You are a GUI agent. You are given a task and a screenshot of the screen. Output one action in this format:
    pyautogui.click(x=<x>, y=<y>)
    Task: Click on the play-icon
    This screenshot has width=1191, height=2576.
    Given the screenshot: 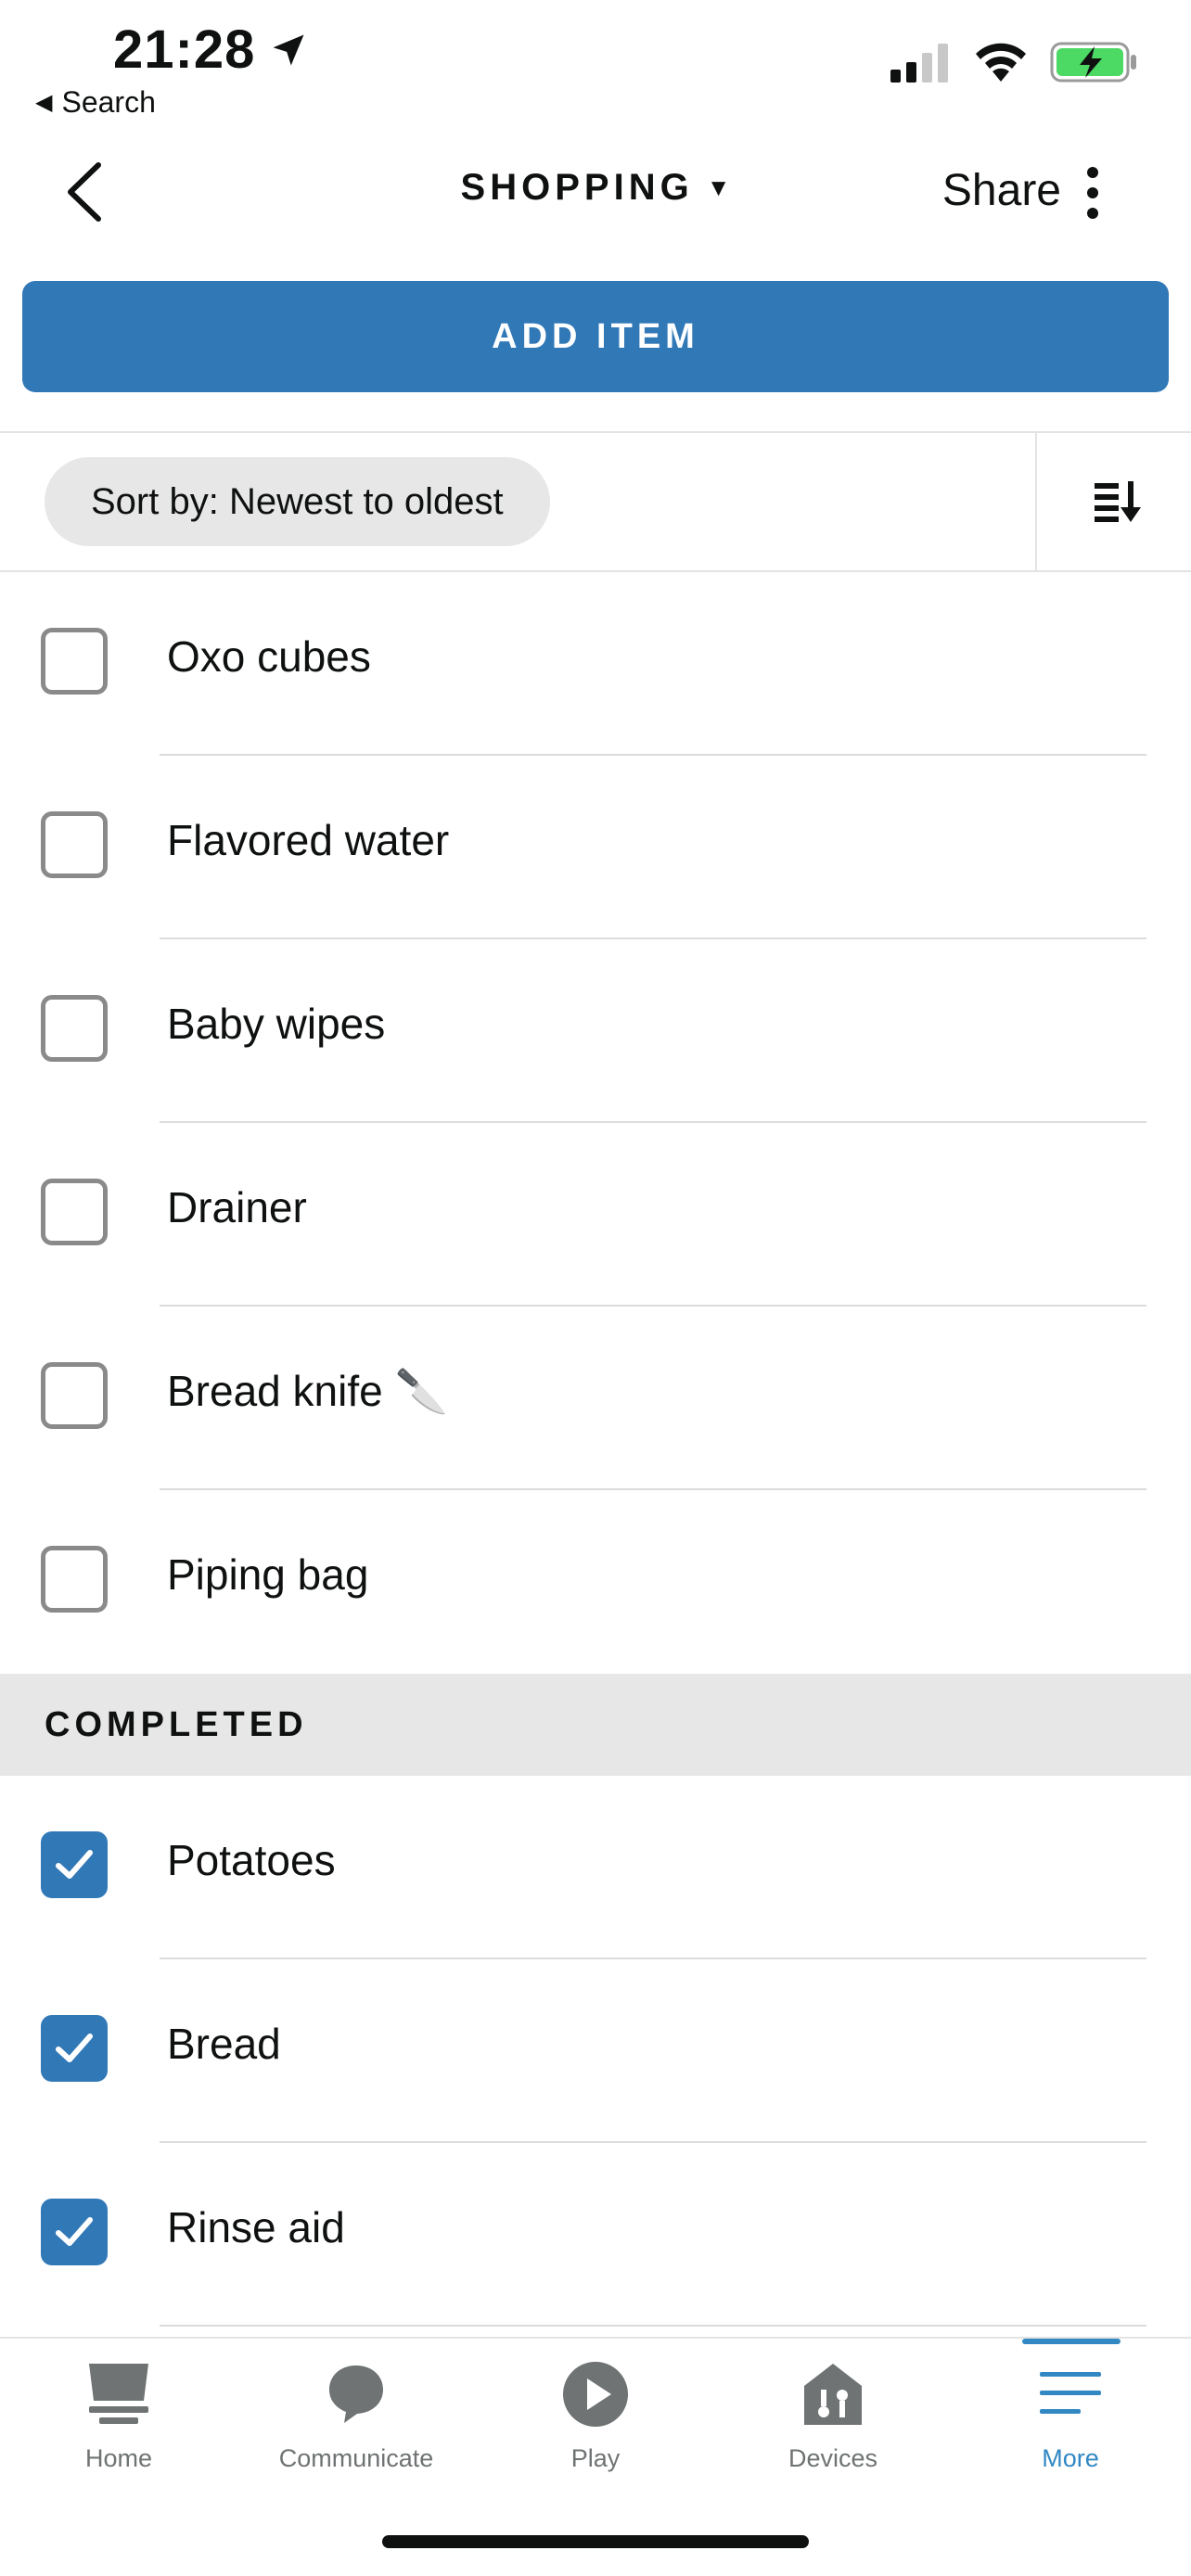 What is the action you would take?
    pyautogui.click(x=595, y=2394)
    